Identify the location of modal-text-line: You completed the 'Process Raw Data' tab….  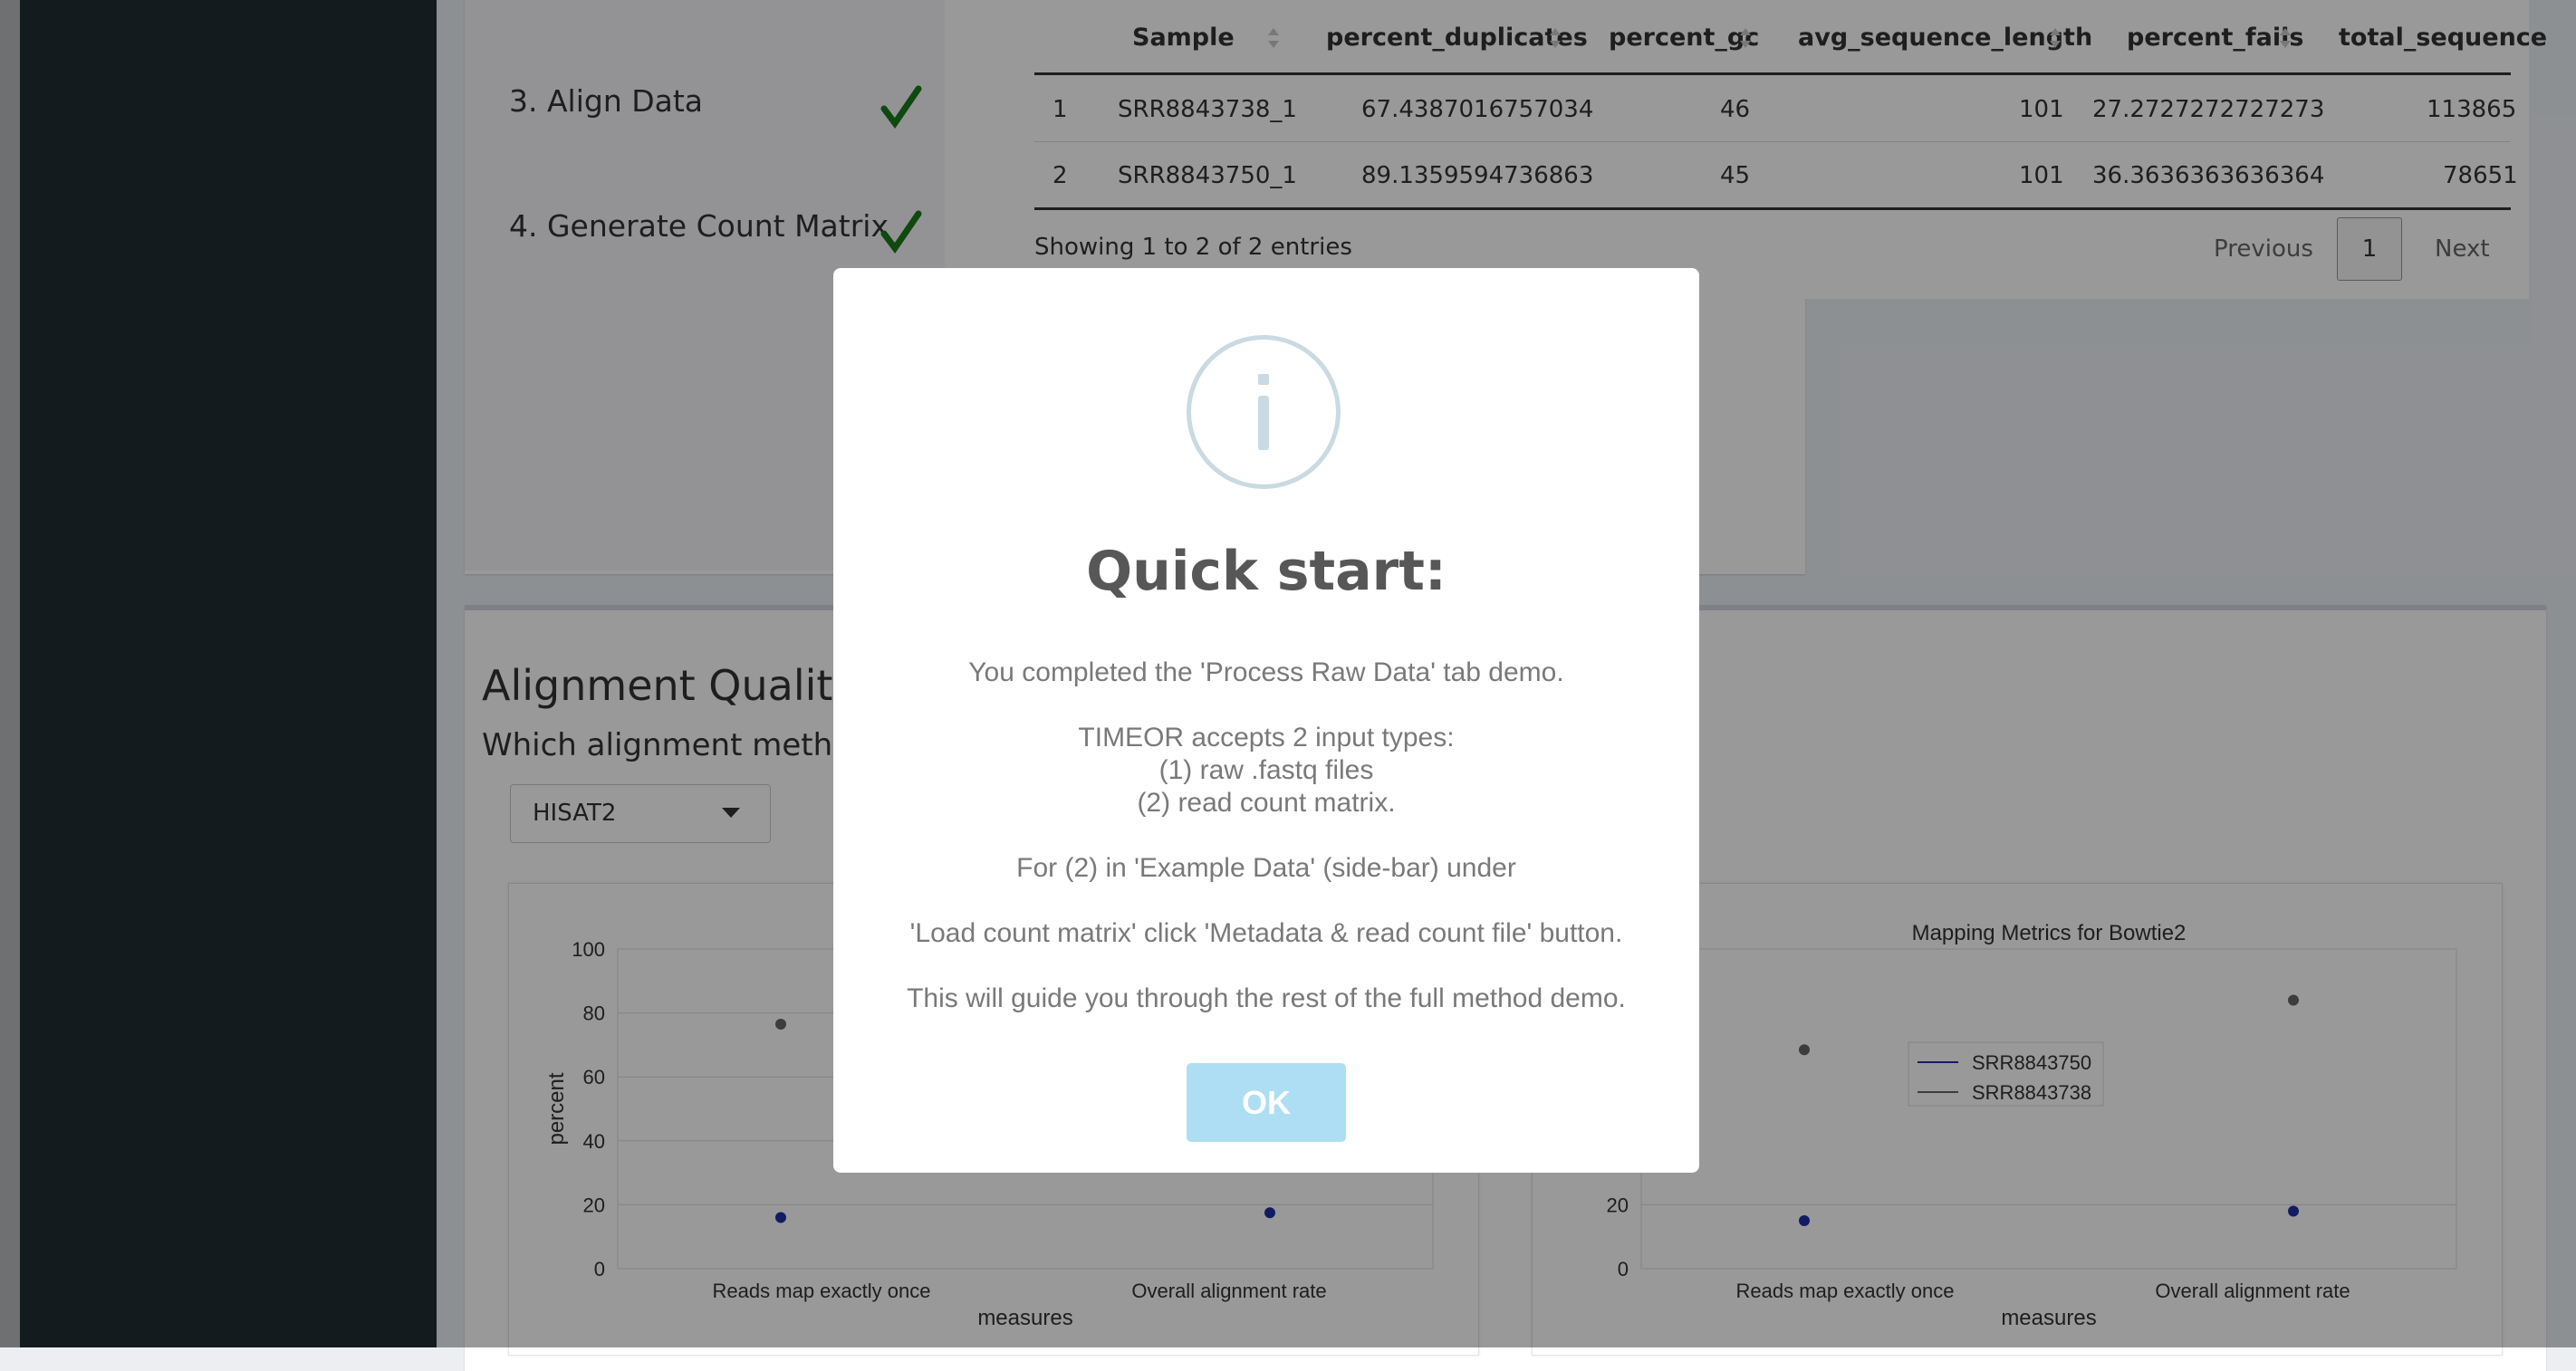
(1266, 672).